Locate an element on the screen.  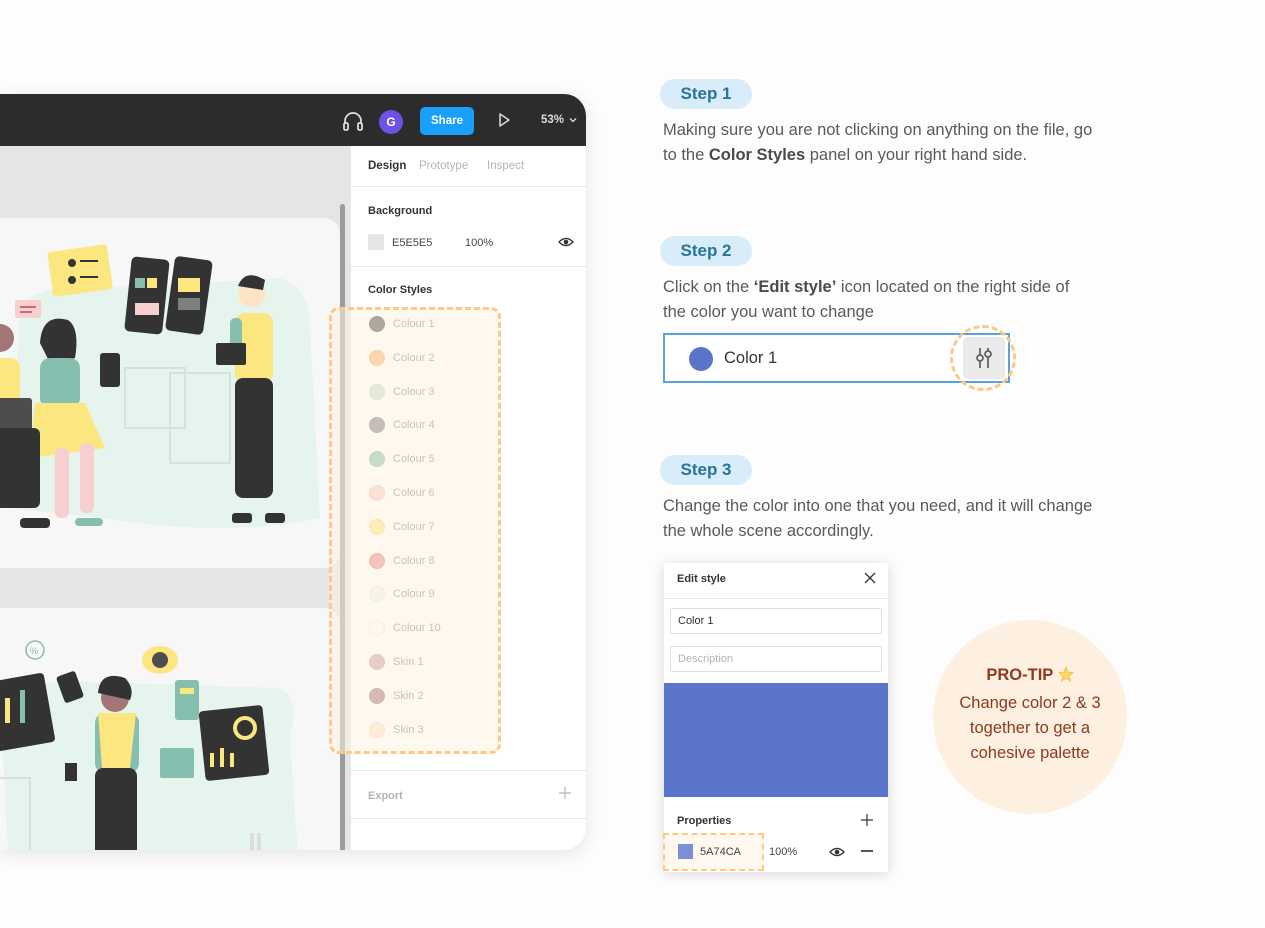
step-3-label: Step 3 is located at coordinates (706, 470).